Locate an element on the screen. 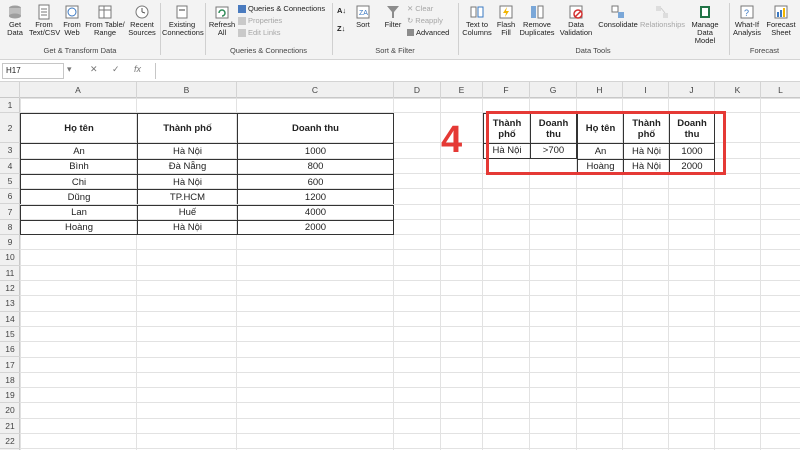 This screenshot has height=450, width=800. insert-function-icon: fx is located at coordinates (137, 69).